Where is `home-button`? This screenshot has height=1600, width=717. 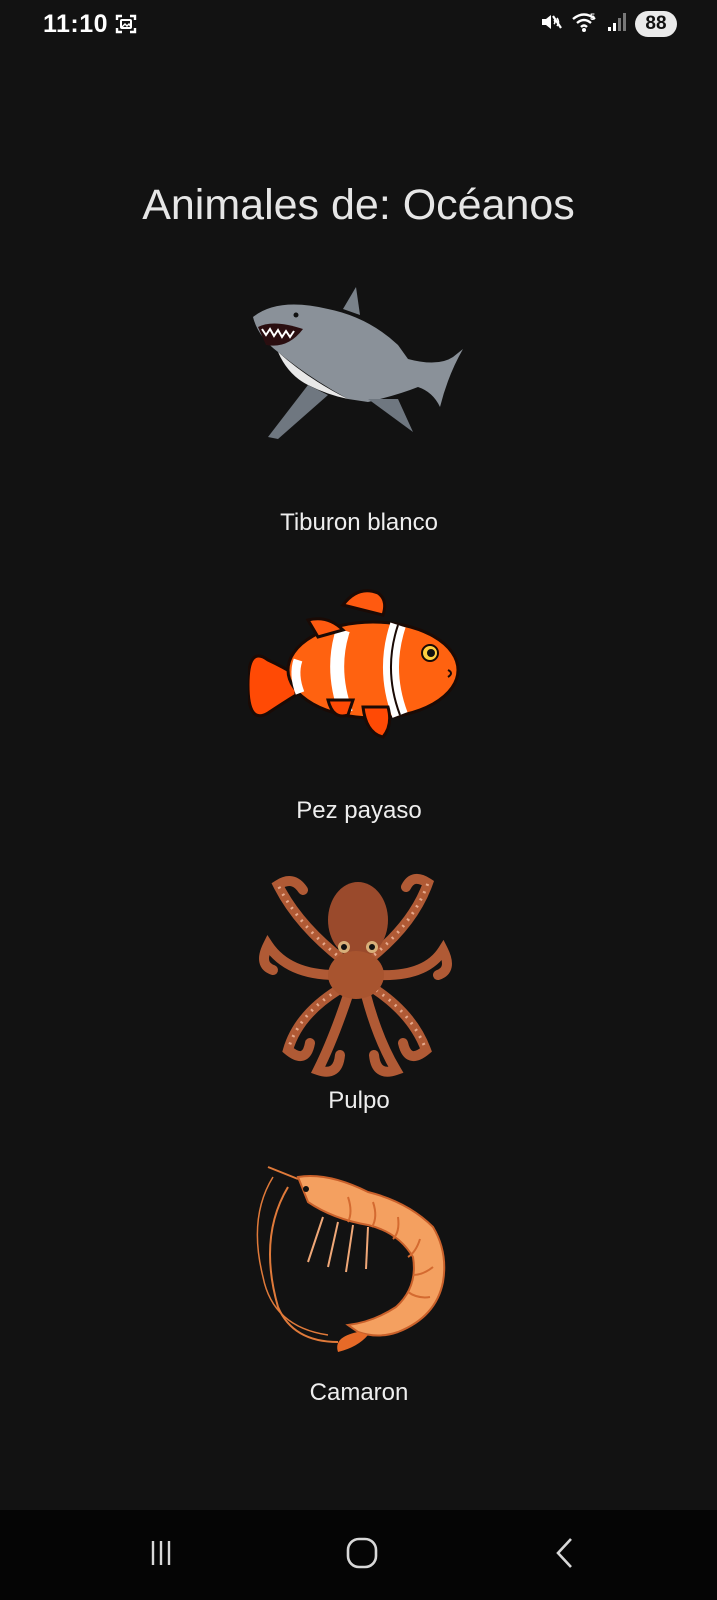 home-button is located at coordinates (362, 1555).